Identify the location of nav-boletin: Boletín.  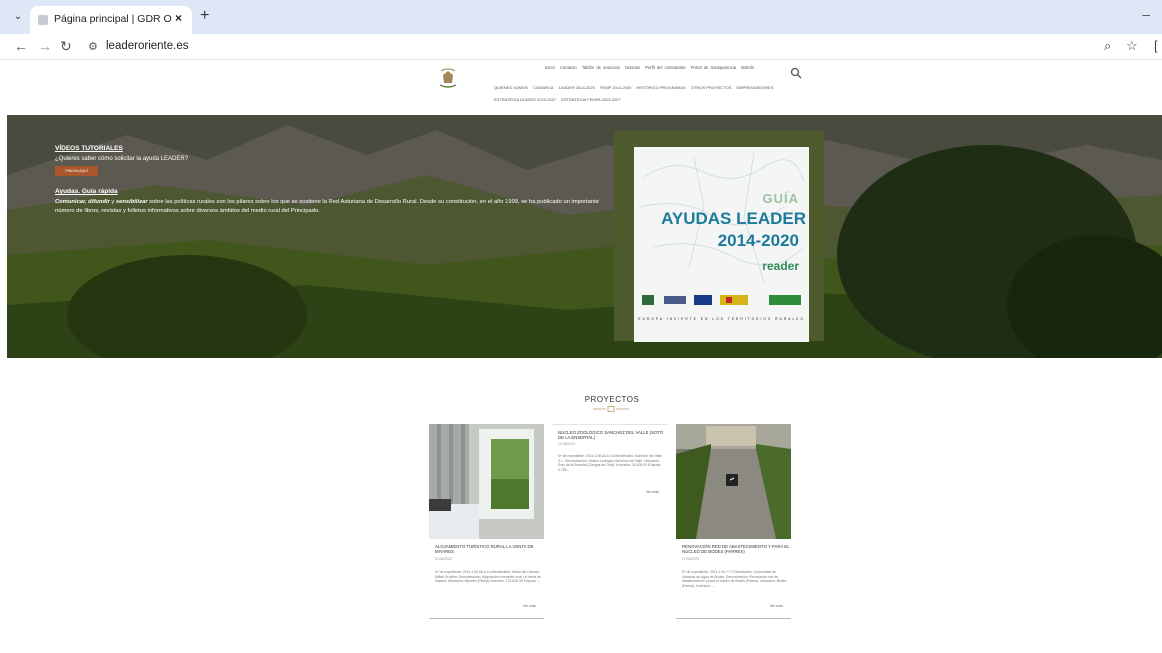
(747, 67).